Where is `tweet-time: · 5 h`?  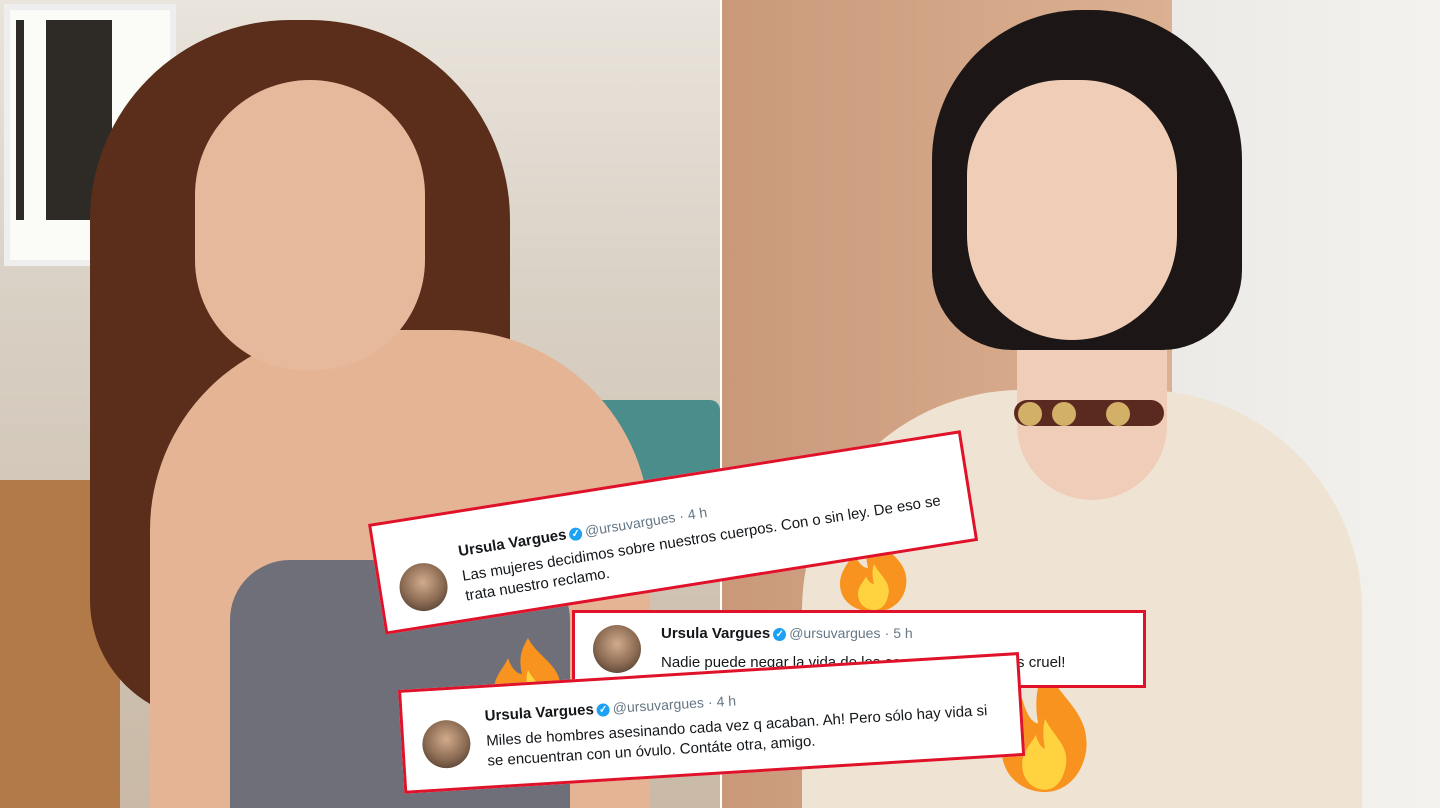 tweet-time: · 5 h is located at coordinates (898, 633).